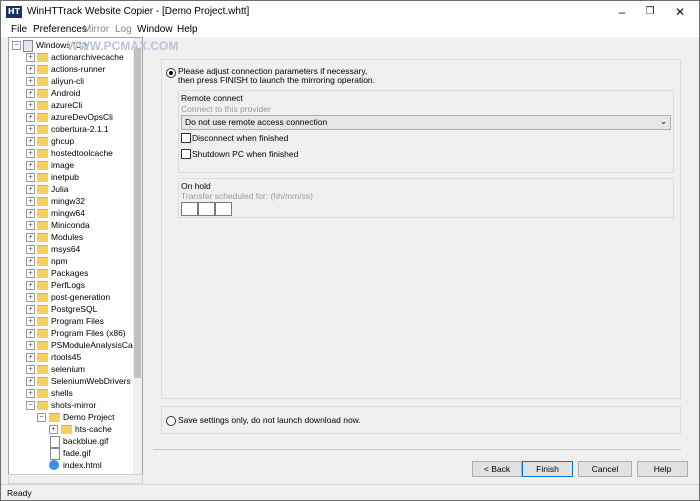 Image resolution: width=700 pixels, height=501 pixels. What do you see at coordinates (650, 12) in the screenshot?
I see `restore-icon: ❐` at bounding box center [650, 12].